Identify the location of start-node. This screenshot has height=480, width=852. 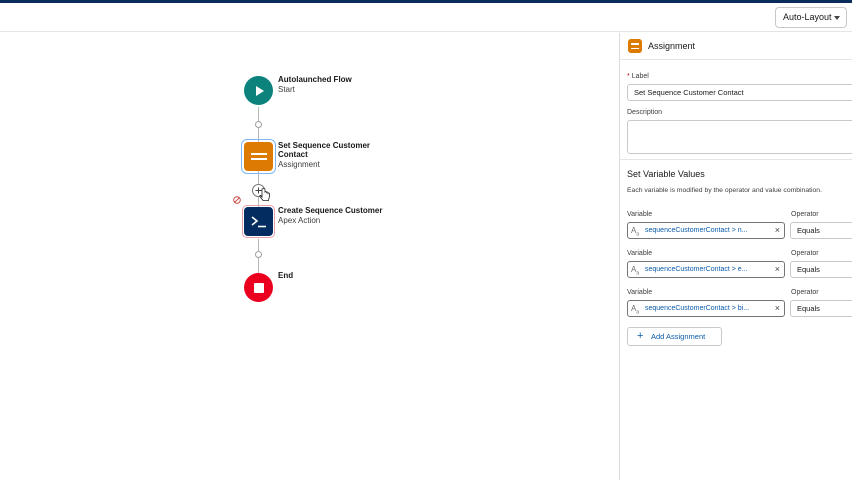
(258, 90).